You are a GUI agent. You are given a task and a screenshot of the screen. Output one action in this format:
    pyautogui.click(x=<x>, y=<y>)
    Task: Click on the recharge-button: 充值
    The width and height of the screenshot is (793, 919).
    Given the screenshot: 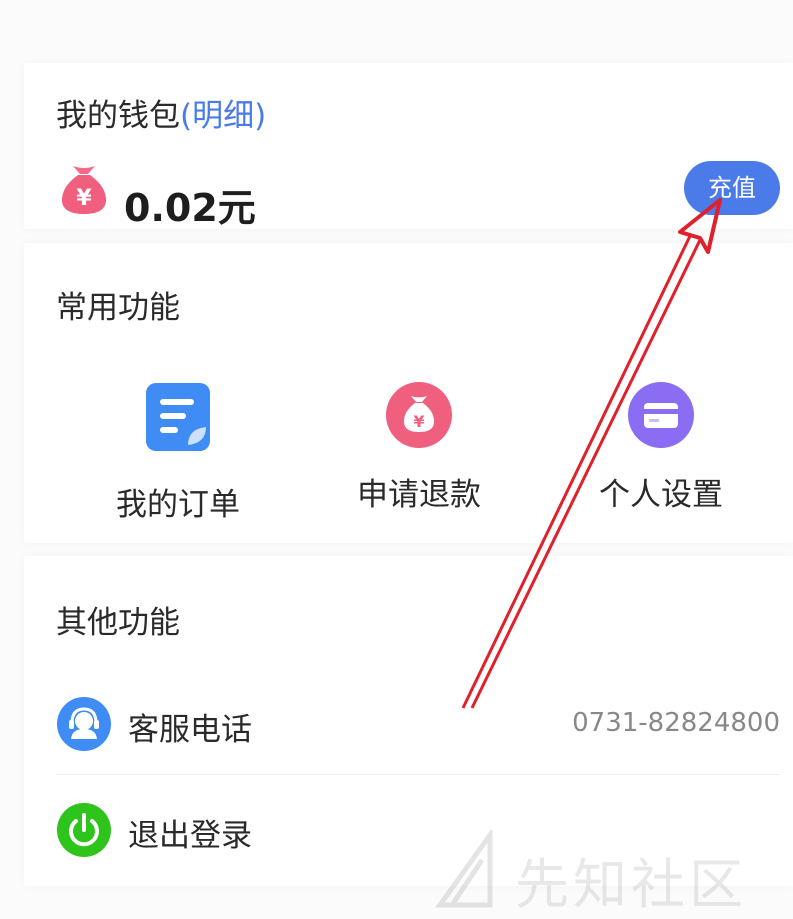 What is the action you would take?
    pyautogui.click(x=732, y=188)
    